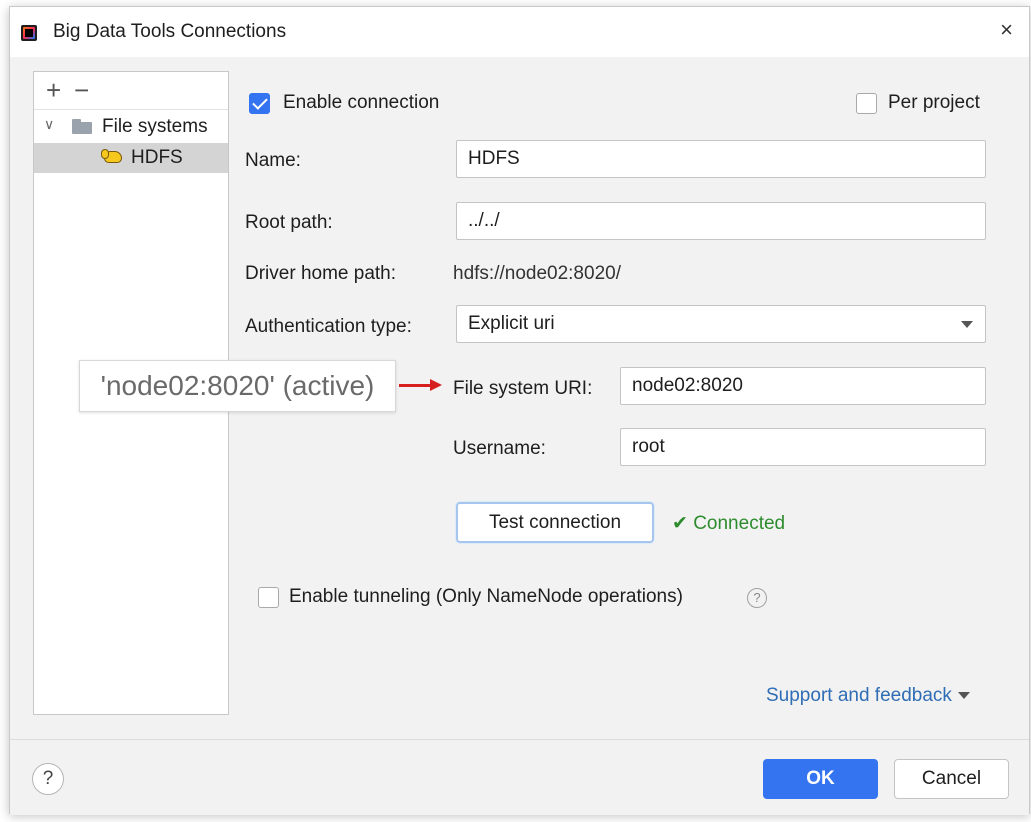 Image resolution: width=1031 pixels, height=822 pixels. What do you see at coordinates (820, 779) in the screenshot?
I see `ok-button: OK` at bounding box center [820, 779].